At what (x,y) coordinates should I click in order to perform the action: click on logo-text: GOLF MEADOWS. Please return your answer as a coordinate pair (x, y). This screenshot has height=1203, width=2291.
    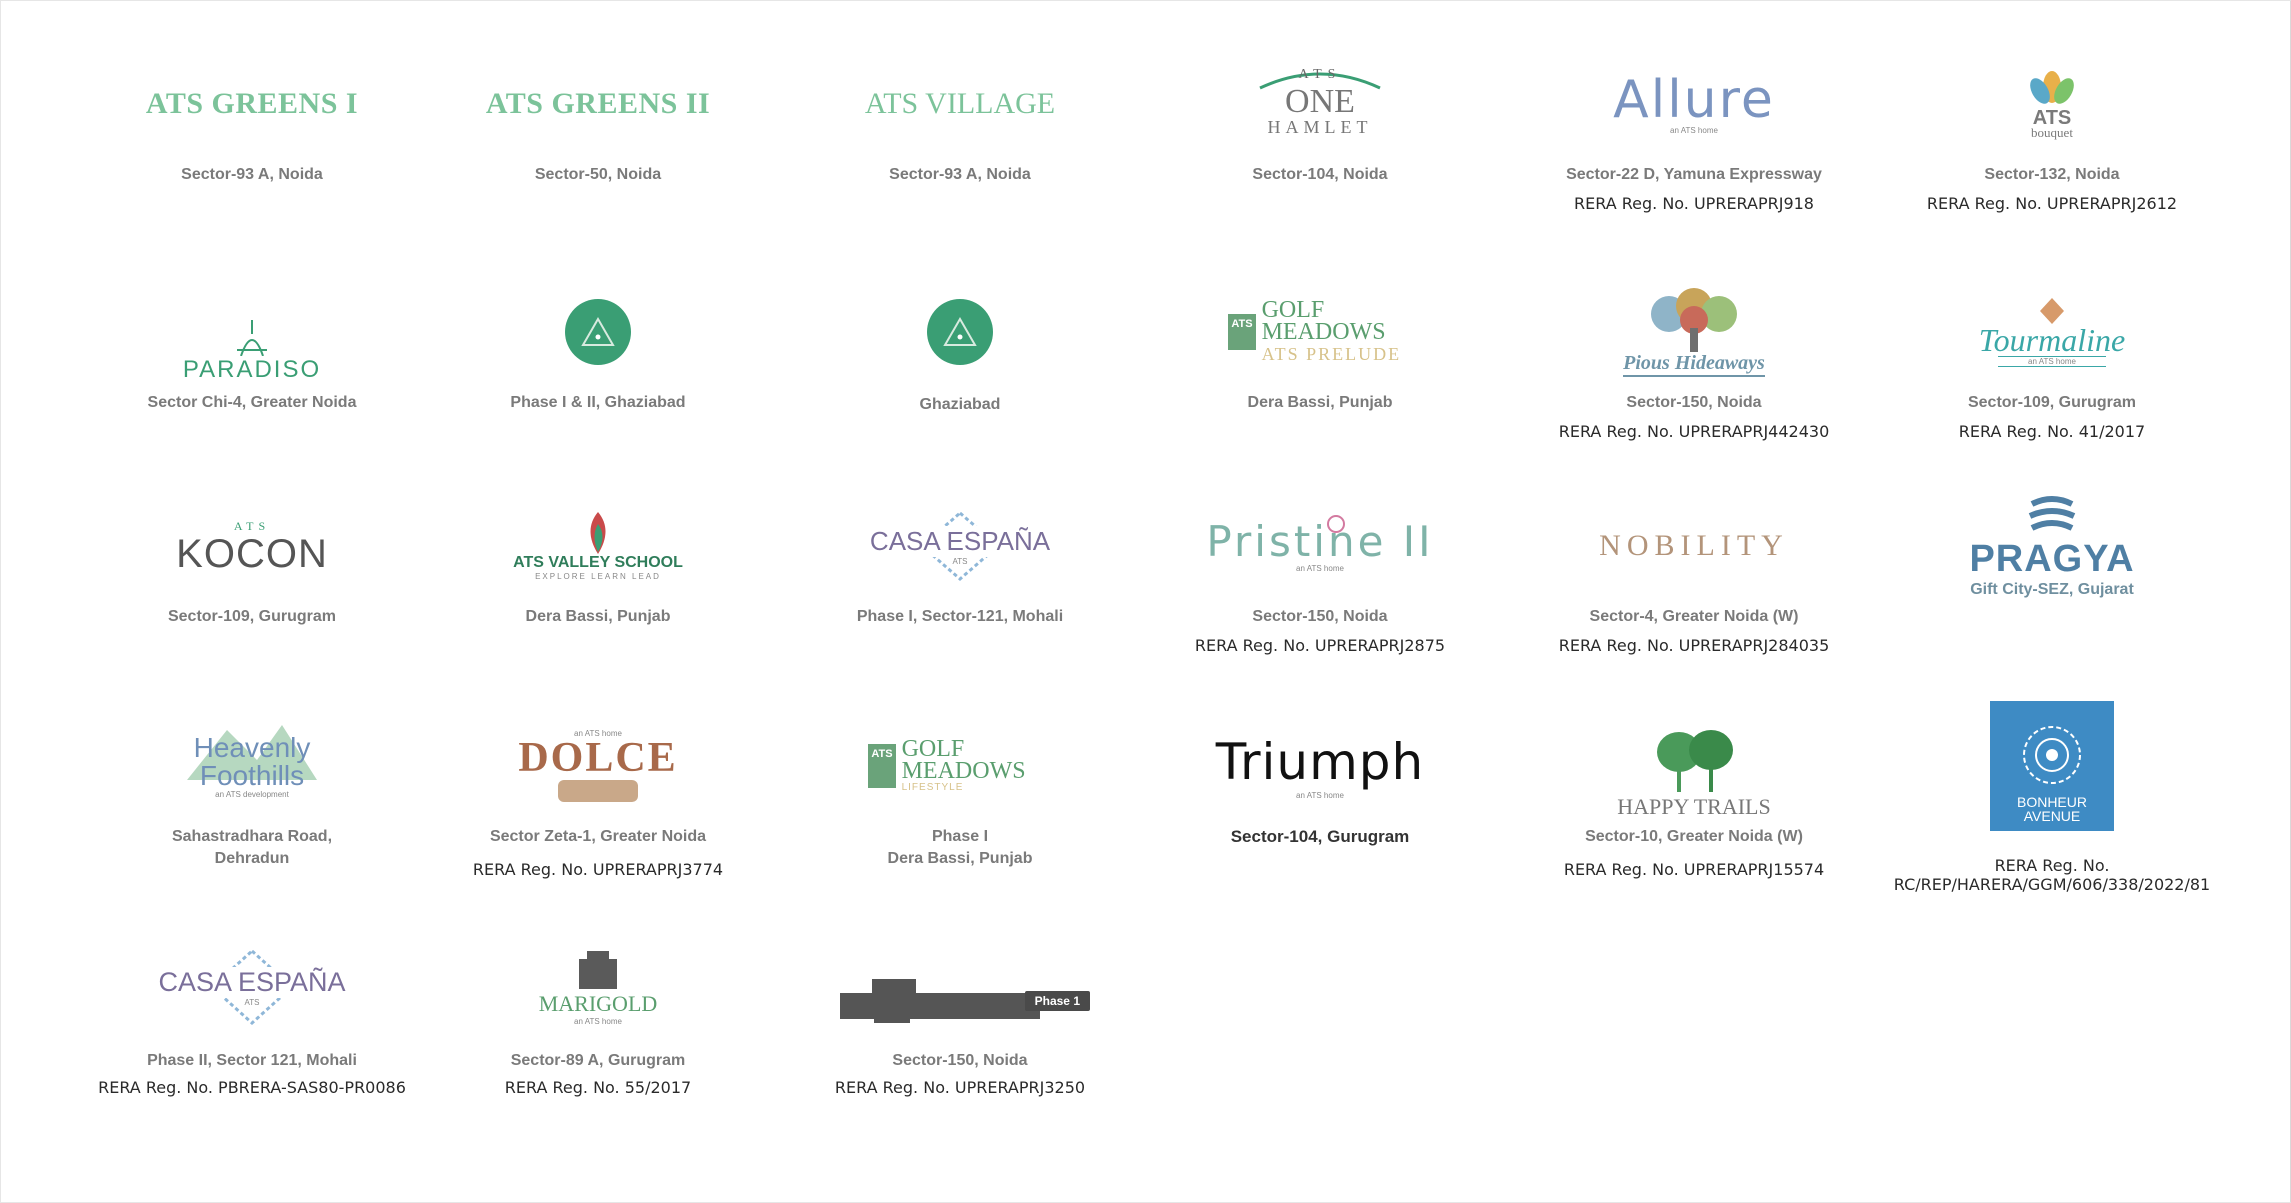
    Looking at the image, I should click on (1323, 321).